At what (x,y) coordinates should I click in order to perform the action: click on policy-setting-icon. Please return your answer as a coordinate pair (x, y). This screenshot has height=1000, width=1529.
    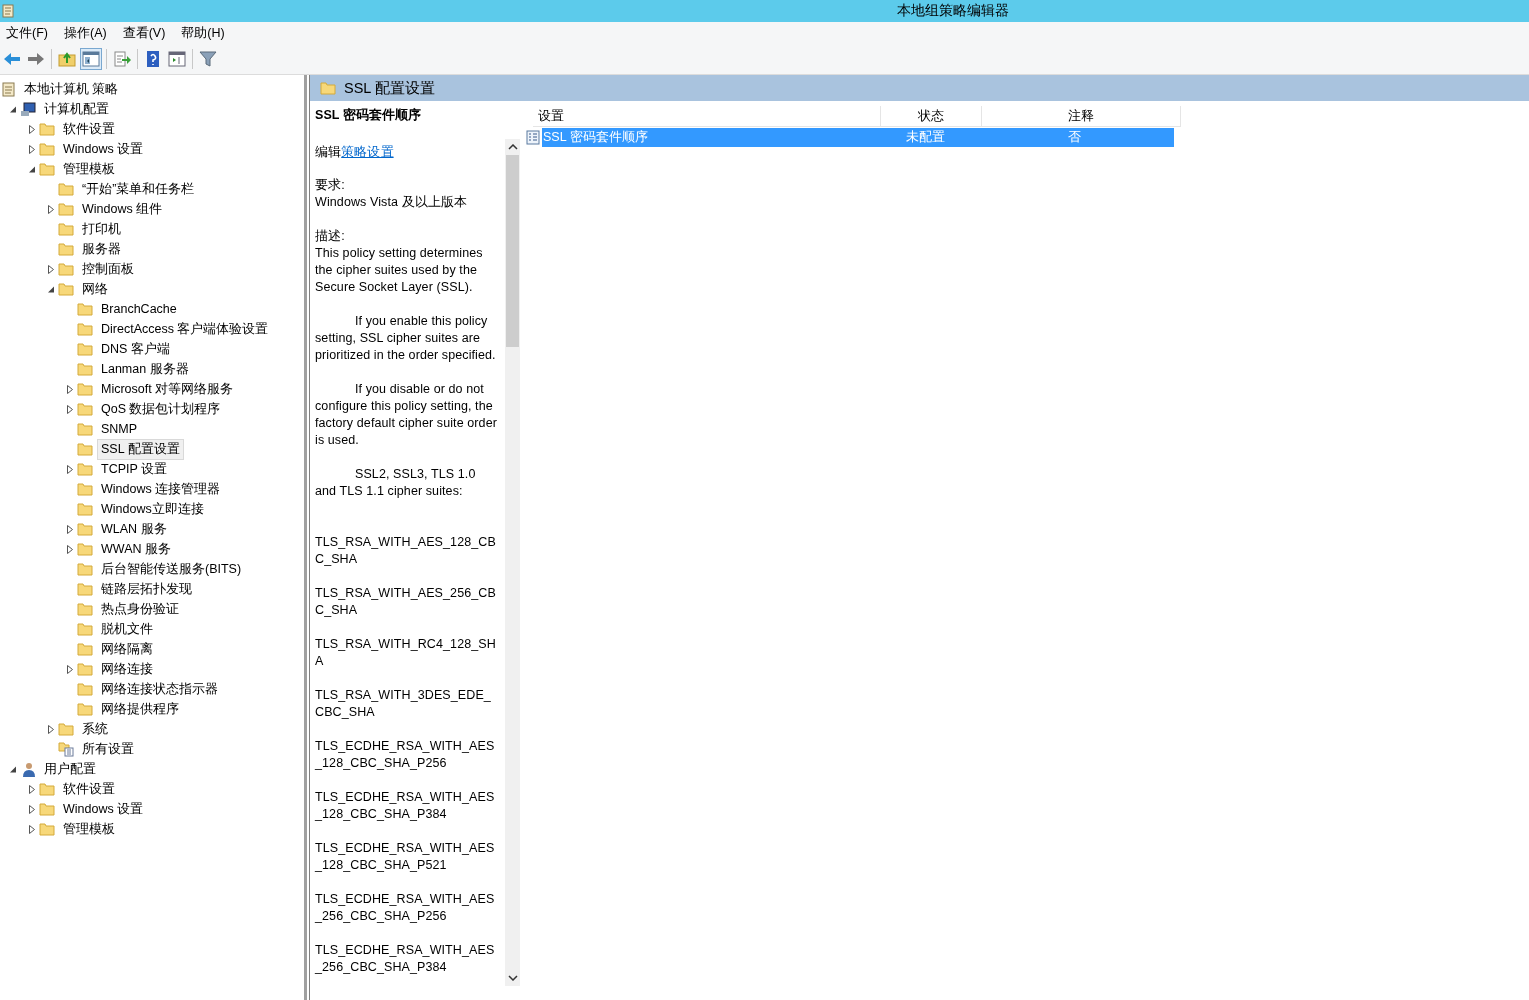
    Looking at the image, I should click on (533, 137).